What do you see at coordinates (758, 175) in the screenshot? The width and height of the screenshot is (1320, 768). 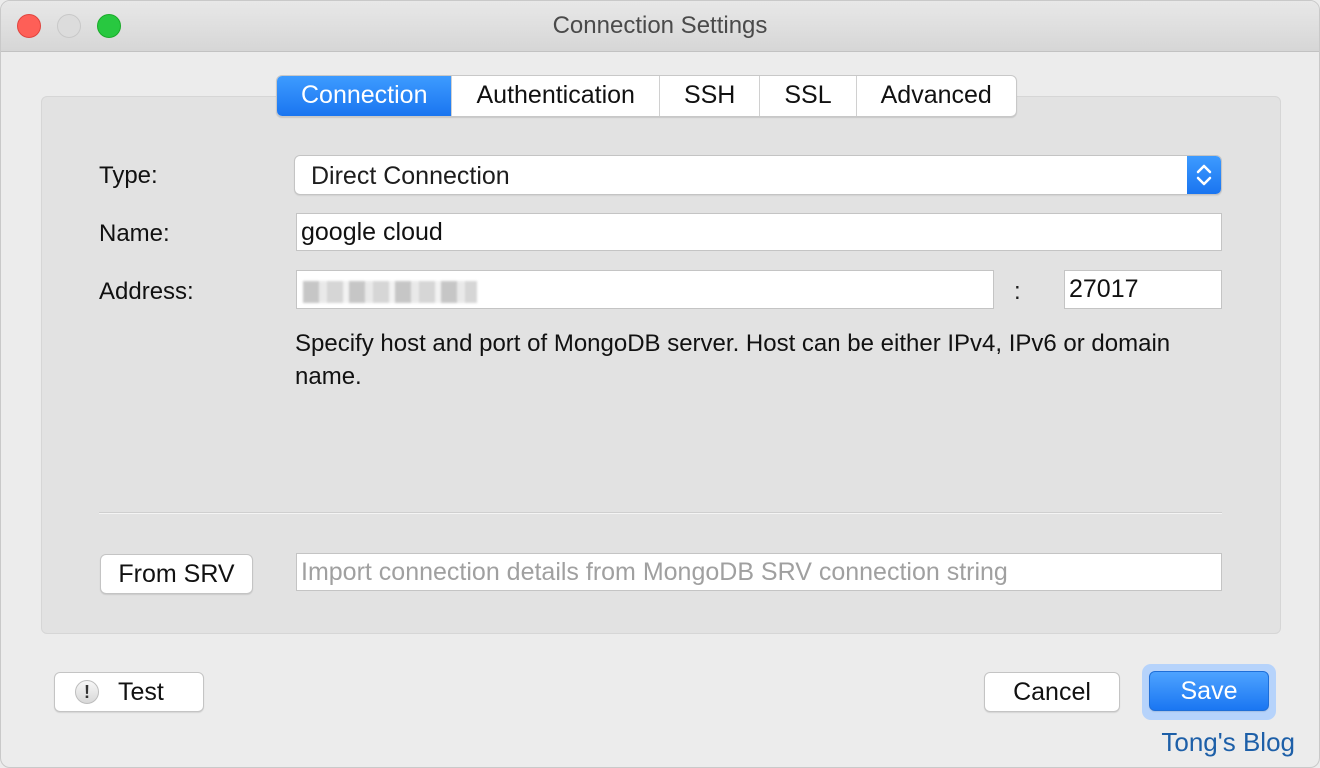 I see `connection-type-select: Direct Connection` at bounding box center [758, 175].